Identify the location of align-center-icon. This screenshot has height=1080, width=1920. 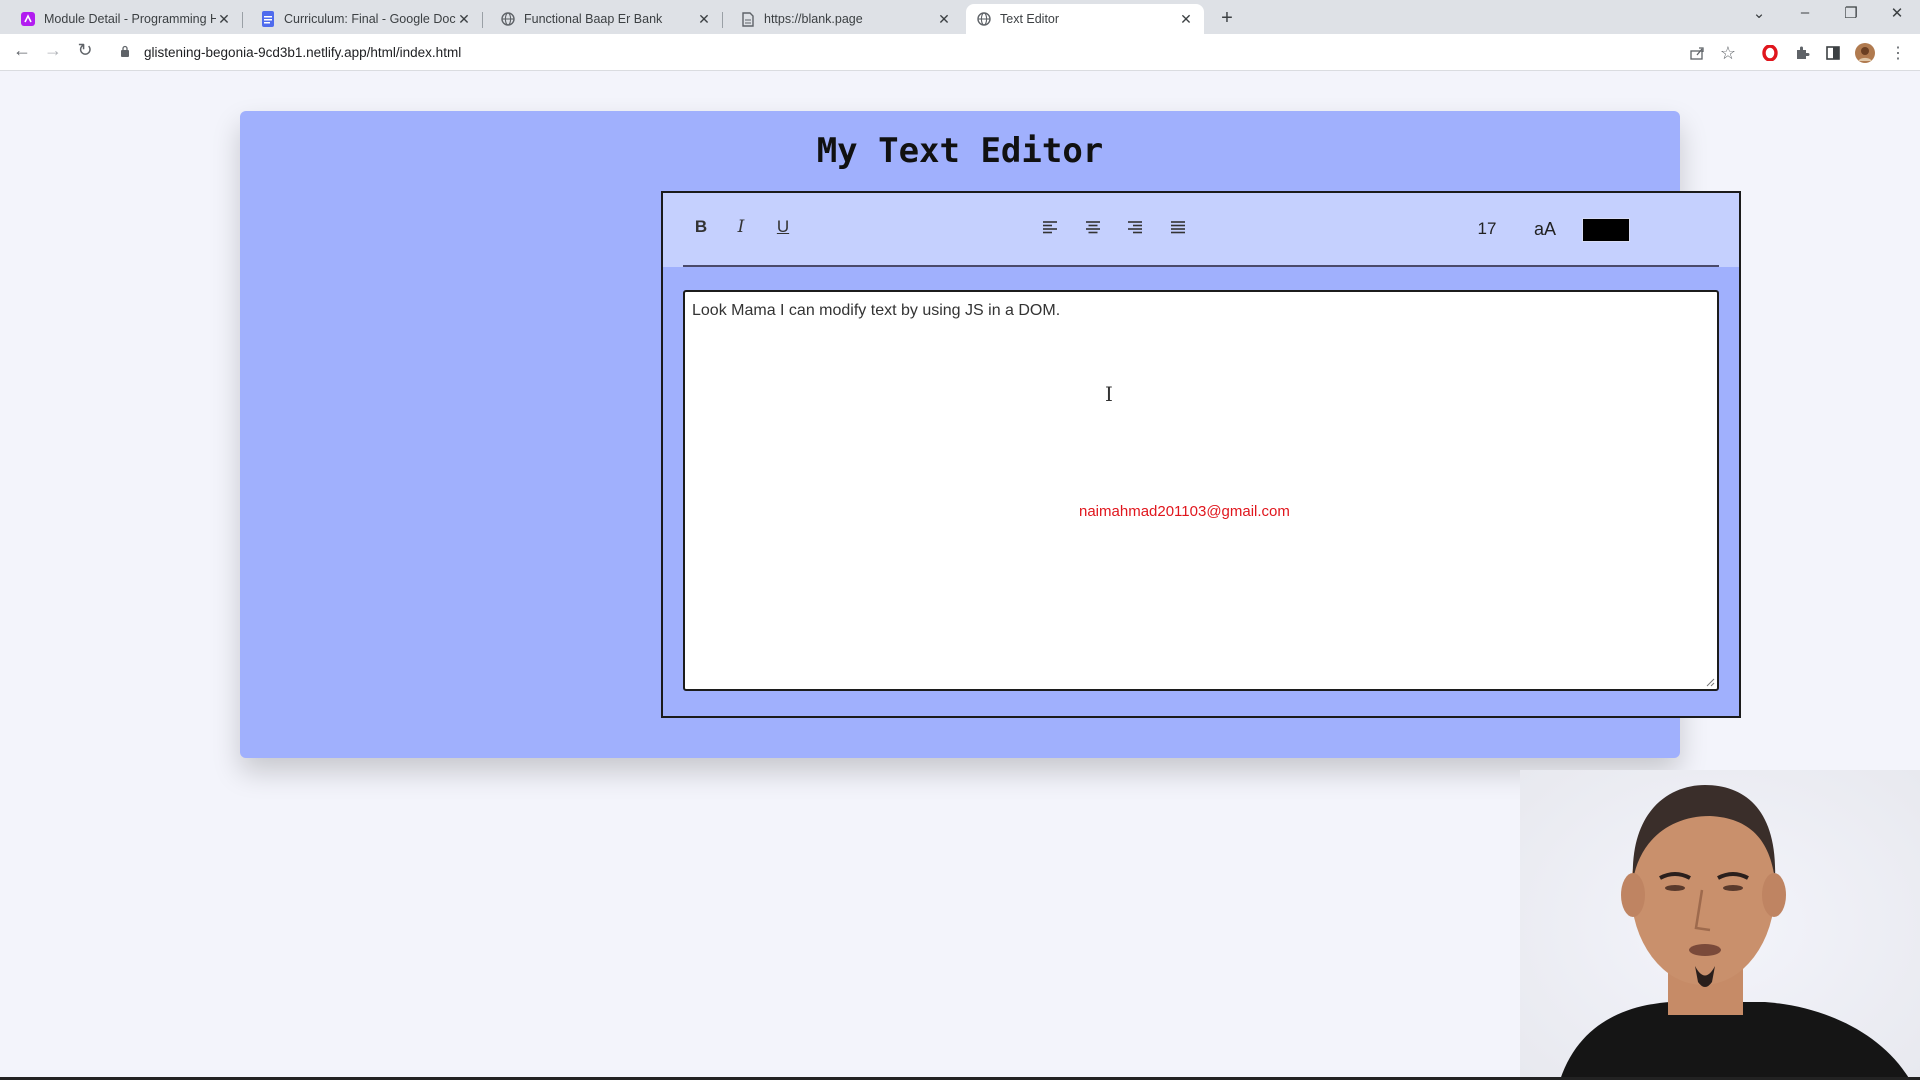
(1093, 227).